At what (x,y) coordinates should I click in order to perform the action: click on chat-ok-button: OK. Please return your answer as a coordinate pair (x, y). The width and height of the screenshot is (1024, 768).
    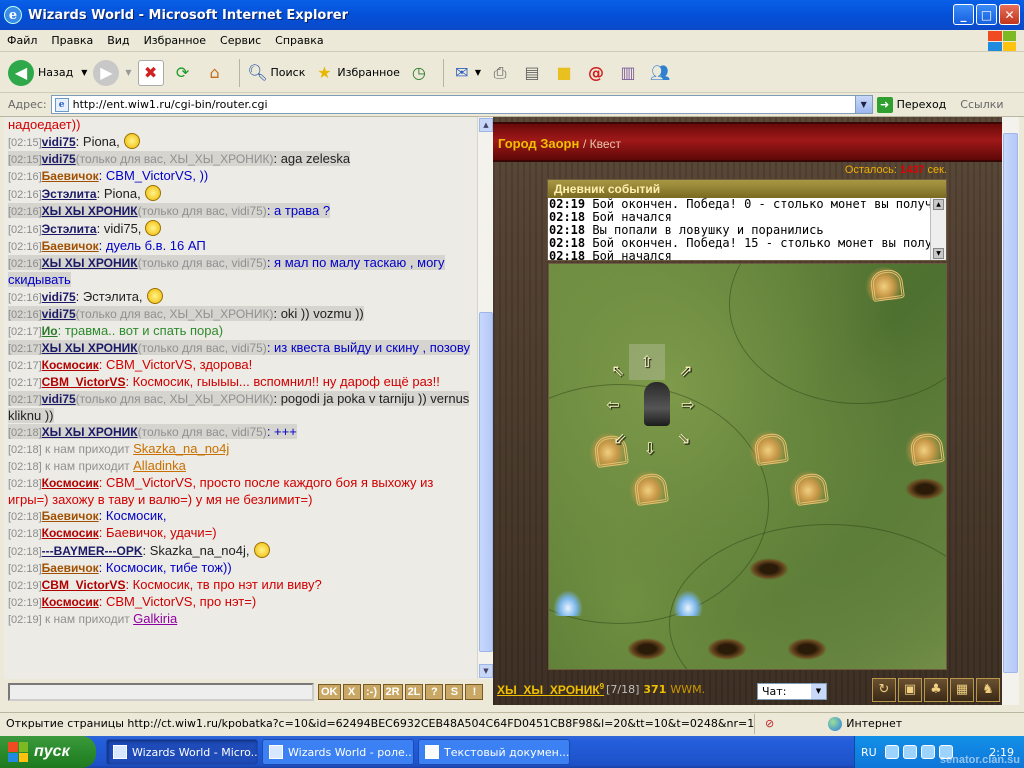
    Looking at the image, I should click on (329, 692).